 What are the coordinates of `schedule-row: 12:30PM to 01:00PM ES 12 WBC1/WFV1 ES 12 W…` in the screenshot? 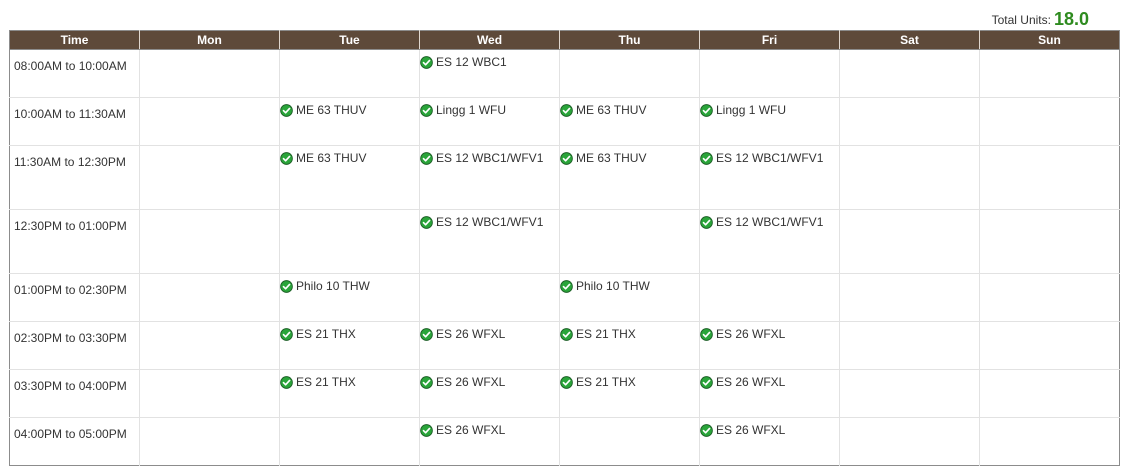 It's located at (564, 241).